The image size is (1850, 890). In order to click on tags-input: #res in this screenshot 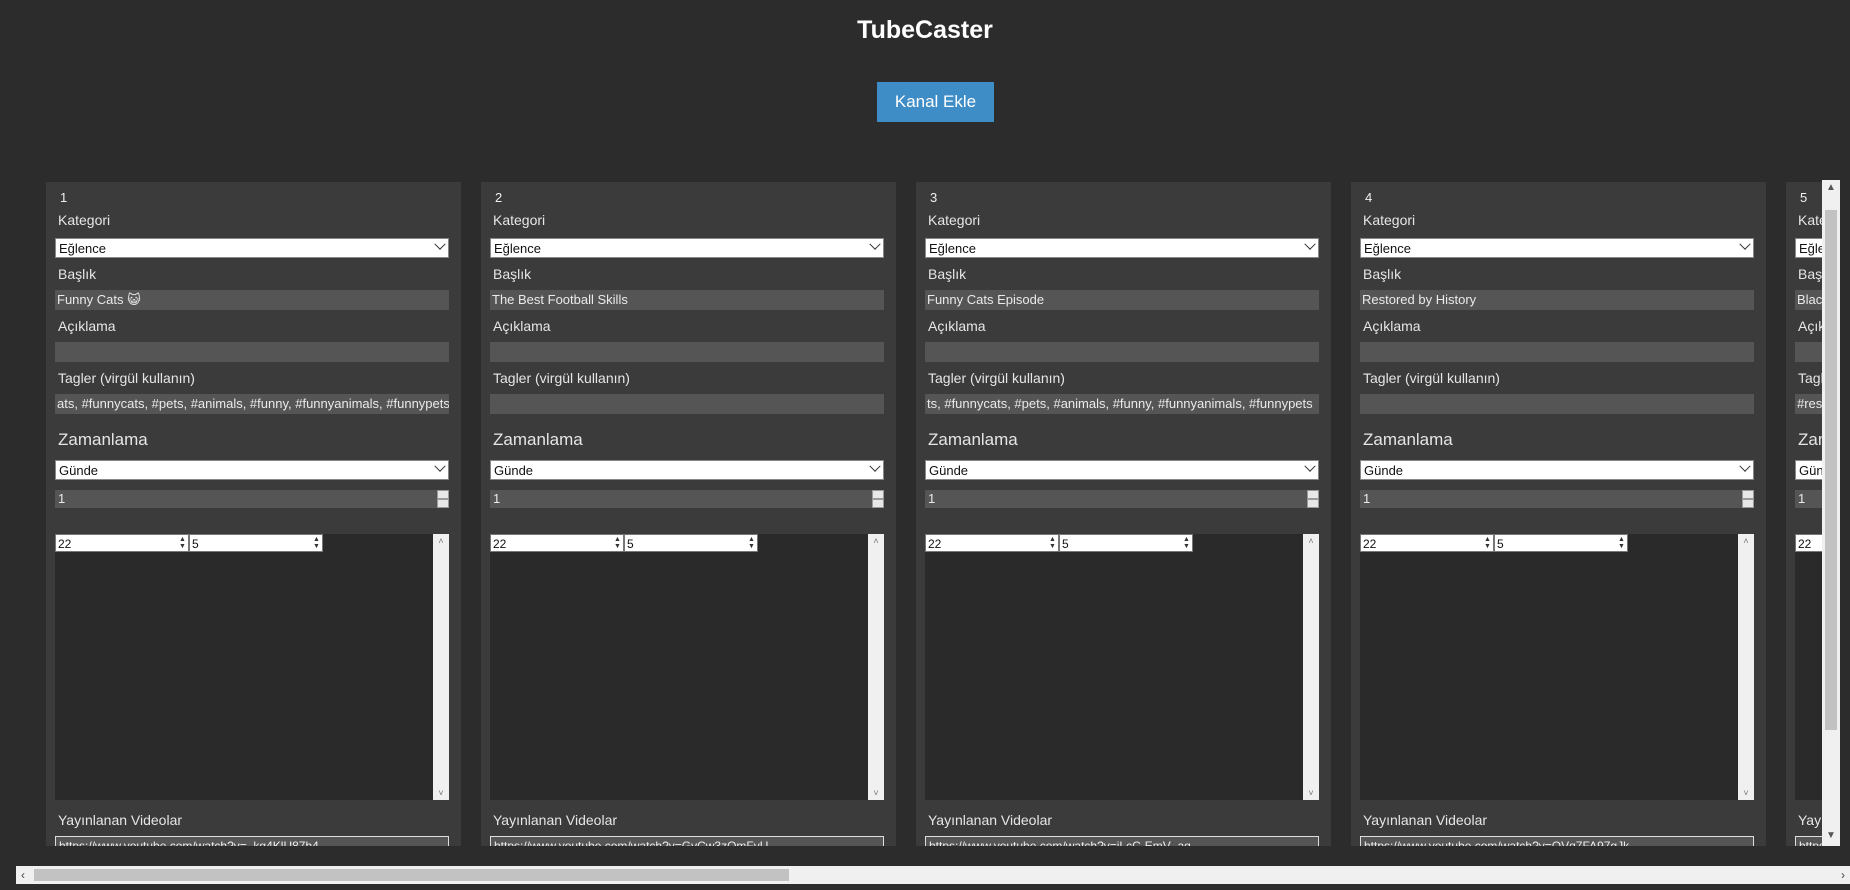, I will do `click(1808, 404)`.